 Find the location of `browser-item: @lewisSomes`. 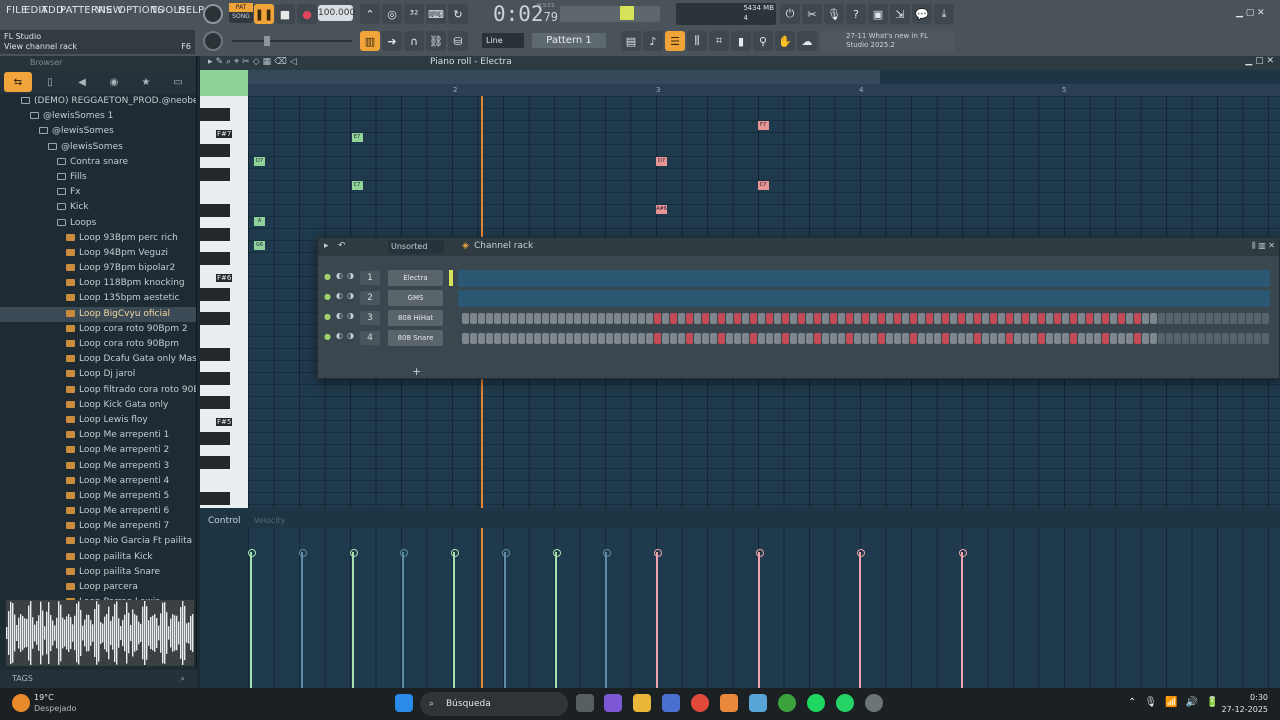

browser-item: @lewisSomes is located at coordinates (98, 147).